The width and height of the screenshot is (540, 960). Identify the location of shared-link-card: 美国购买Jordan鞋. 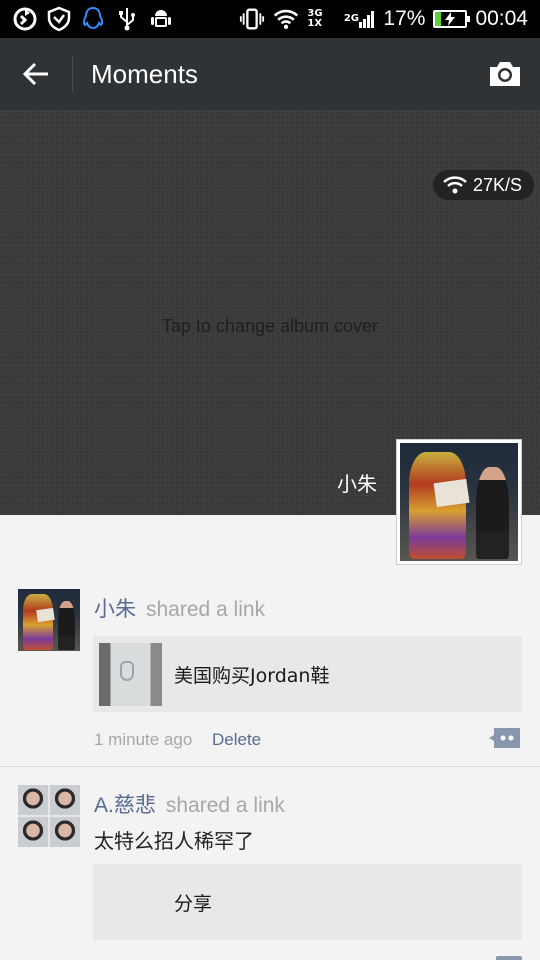
(307, 674).